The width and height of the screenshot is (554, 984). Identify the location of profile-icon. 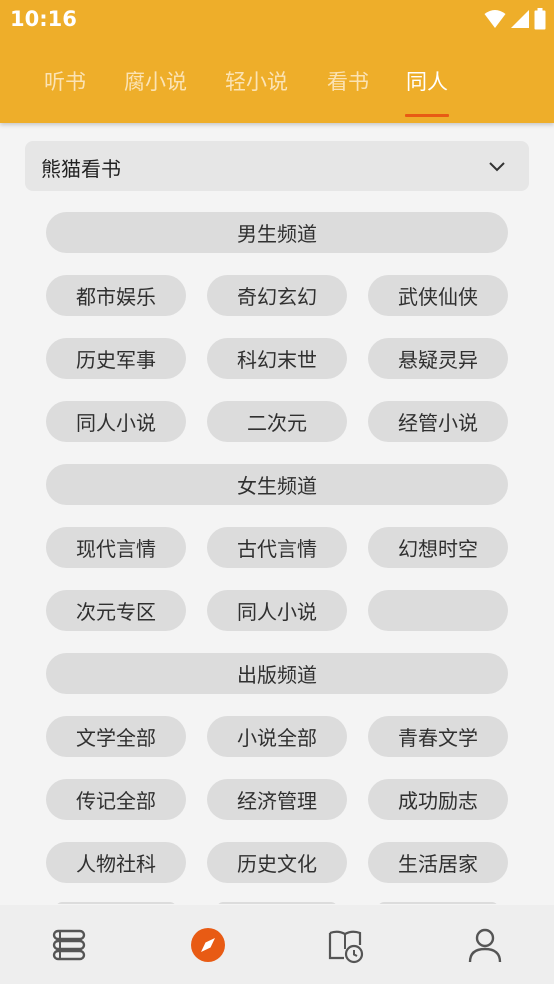
(485, 945).